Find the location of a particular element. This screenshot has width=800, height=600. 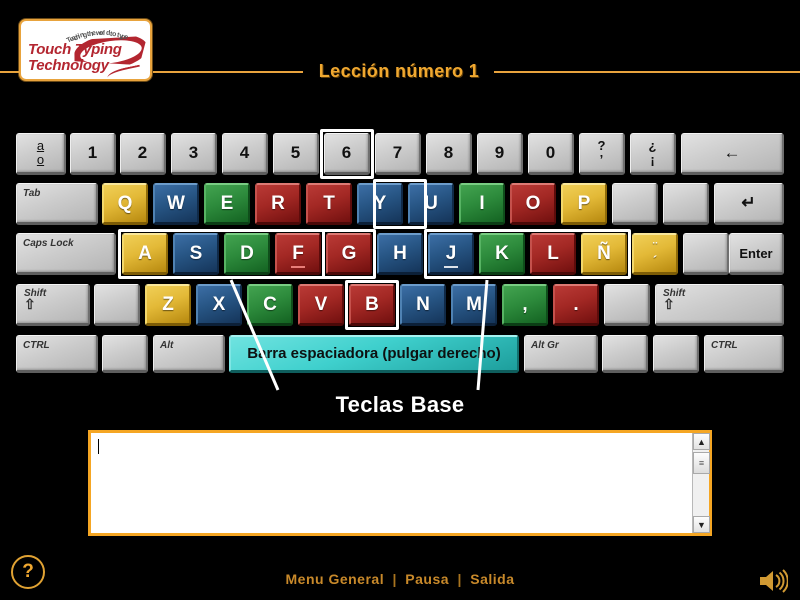

key-1: 1 is located at coordinates (93, 154).